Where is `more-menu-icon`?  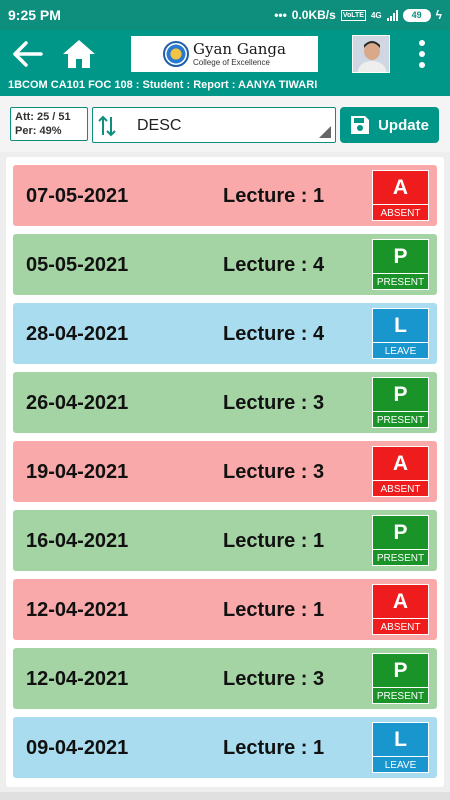 more-menu-icon is located at coordinates (422, 54).